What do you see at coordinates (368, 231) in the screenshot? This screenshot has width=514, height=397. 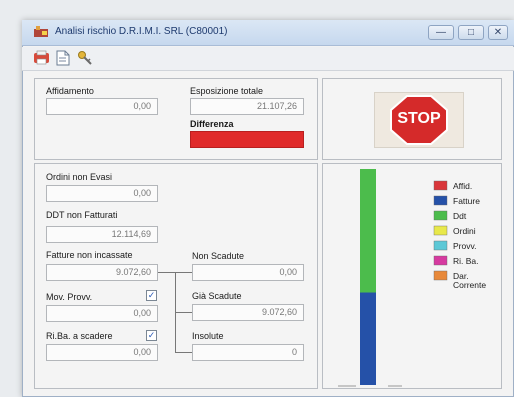 I see `bar-segment-ddt` at bounding box center [368, 231].